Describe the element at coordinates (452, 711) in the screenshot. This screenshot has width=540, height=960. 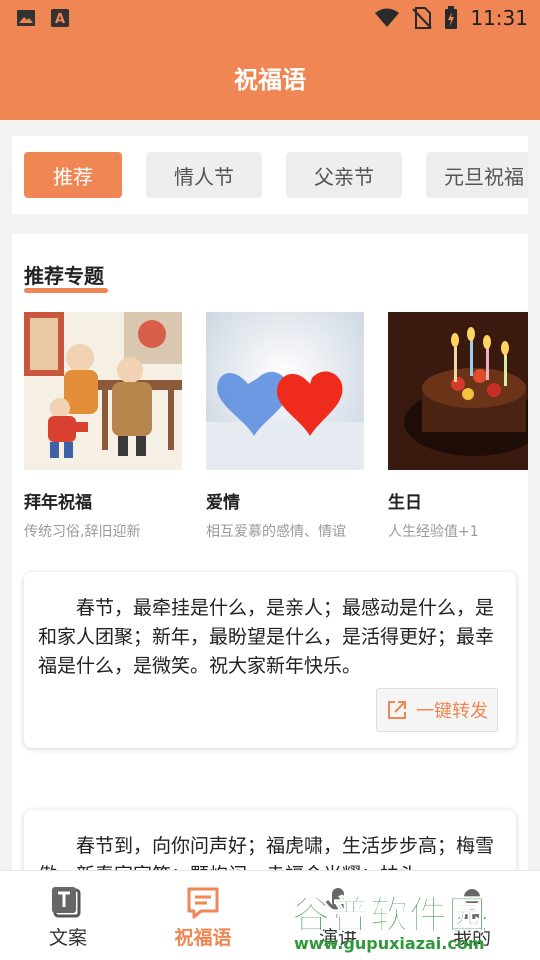
I see `share-button-label: 一键转发` at that location.